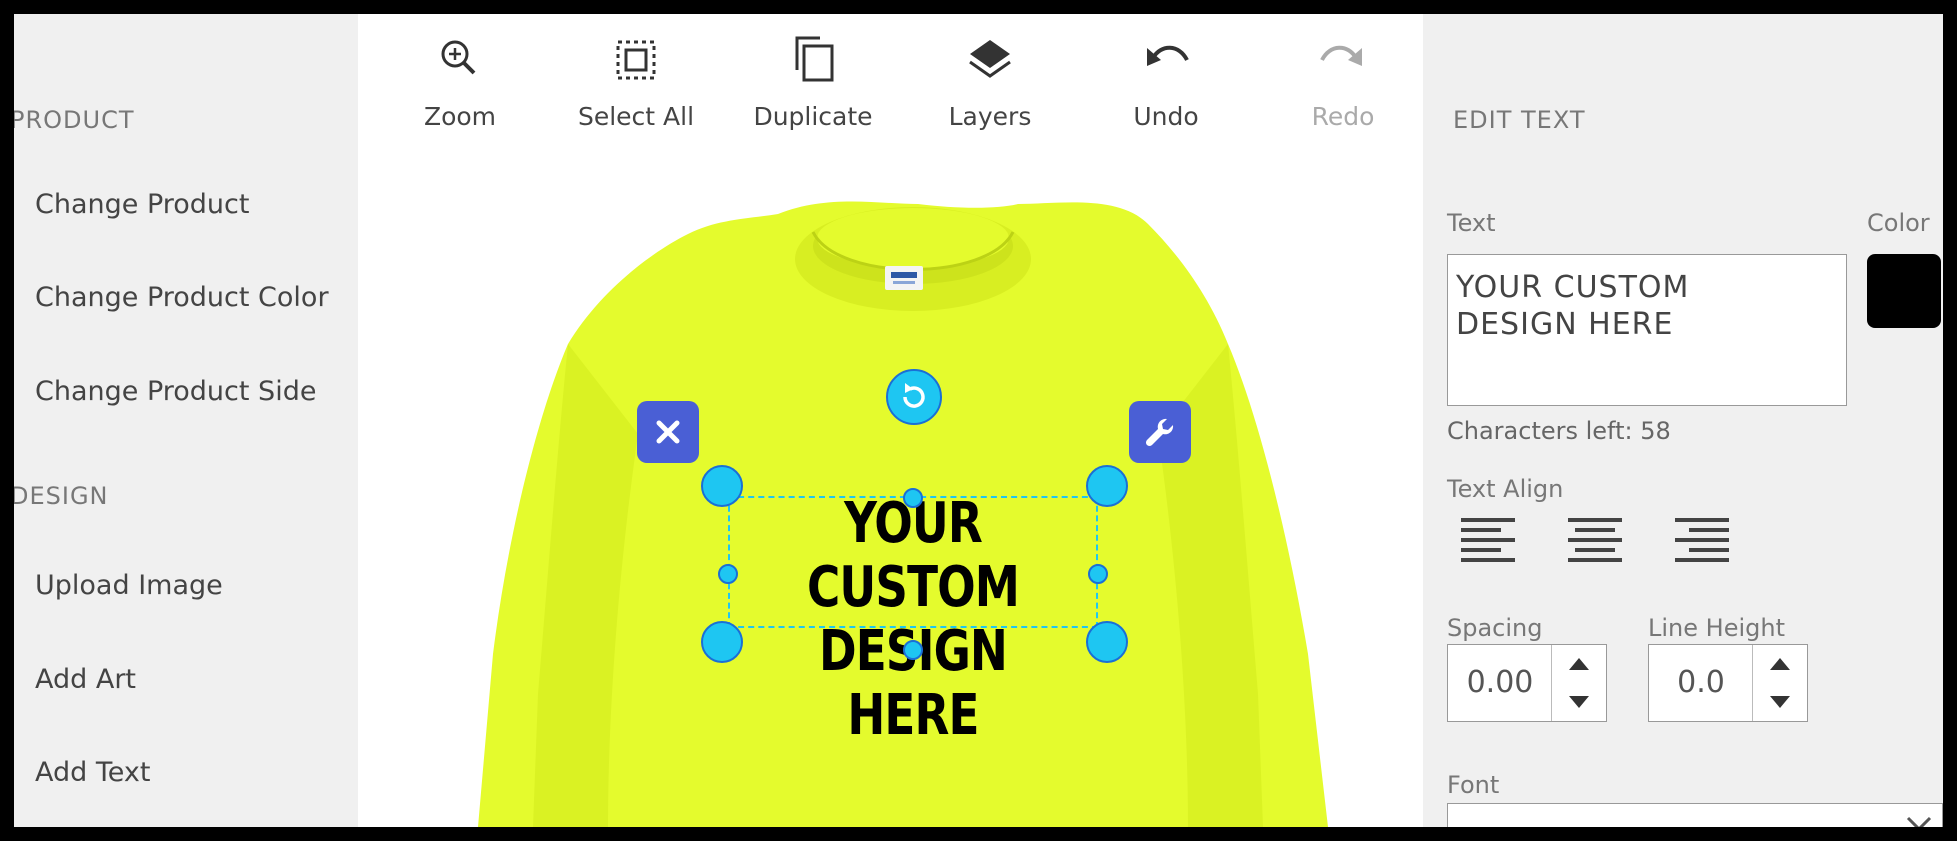 The width and height of the screenshot is (1957, 841). What do you see at coordinates (182, 297) in the screenshot?
I see `change-product-color-link: Change Product Color` at bounding box center [182, 297].